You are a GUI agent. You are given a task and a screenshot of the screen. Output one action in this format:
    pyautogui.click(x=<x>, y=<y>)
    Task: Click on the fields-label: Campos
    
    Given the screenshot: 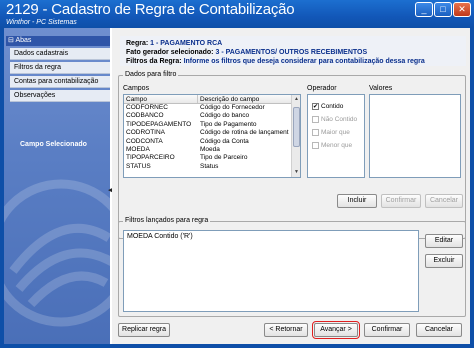 What is the action you would take?
    pyautogui.click(x=136, y=88)
    